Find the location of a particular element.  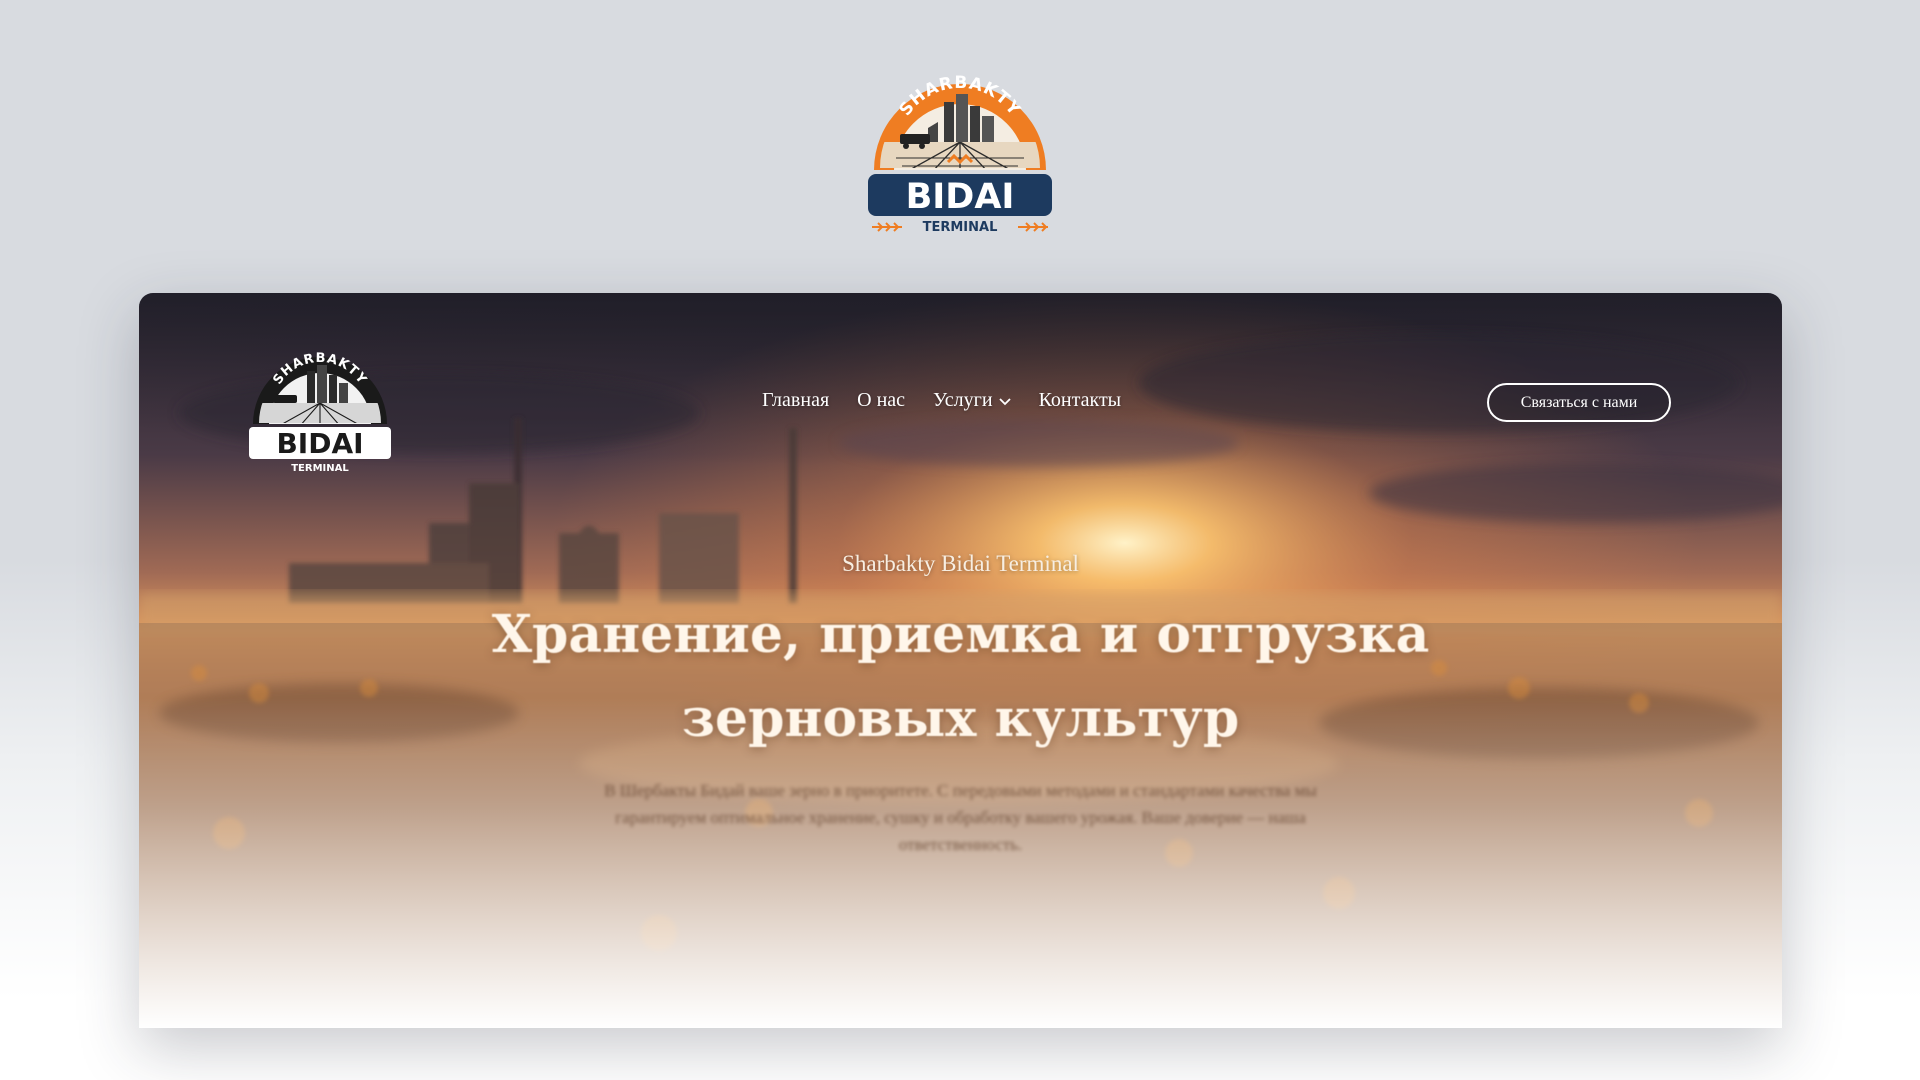

nav-item-label: О нас is located at coordinates (881, 400).